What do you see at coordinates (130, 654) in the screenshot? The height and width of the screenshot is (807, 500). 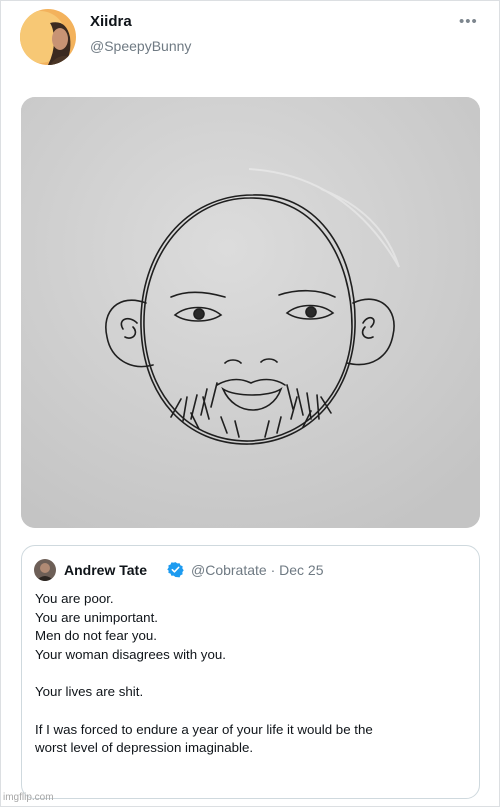 I see `quoted-text-line: Your woman disagrees with you.` at bounding box center [130, 654].